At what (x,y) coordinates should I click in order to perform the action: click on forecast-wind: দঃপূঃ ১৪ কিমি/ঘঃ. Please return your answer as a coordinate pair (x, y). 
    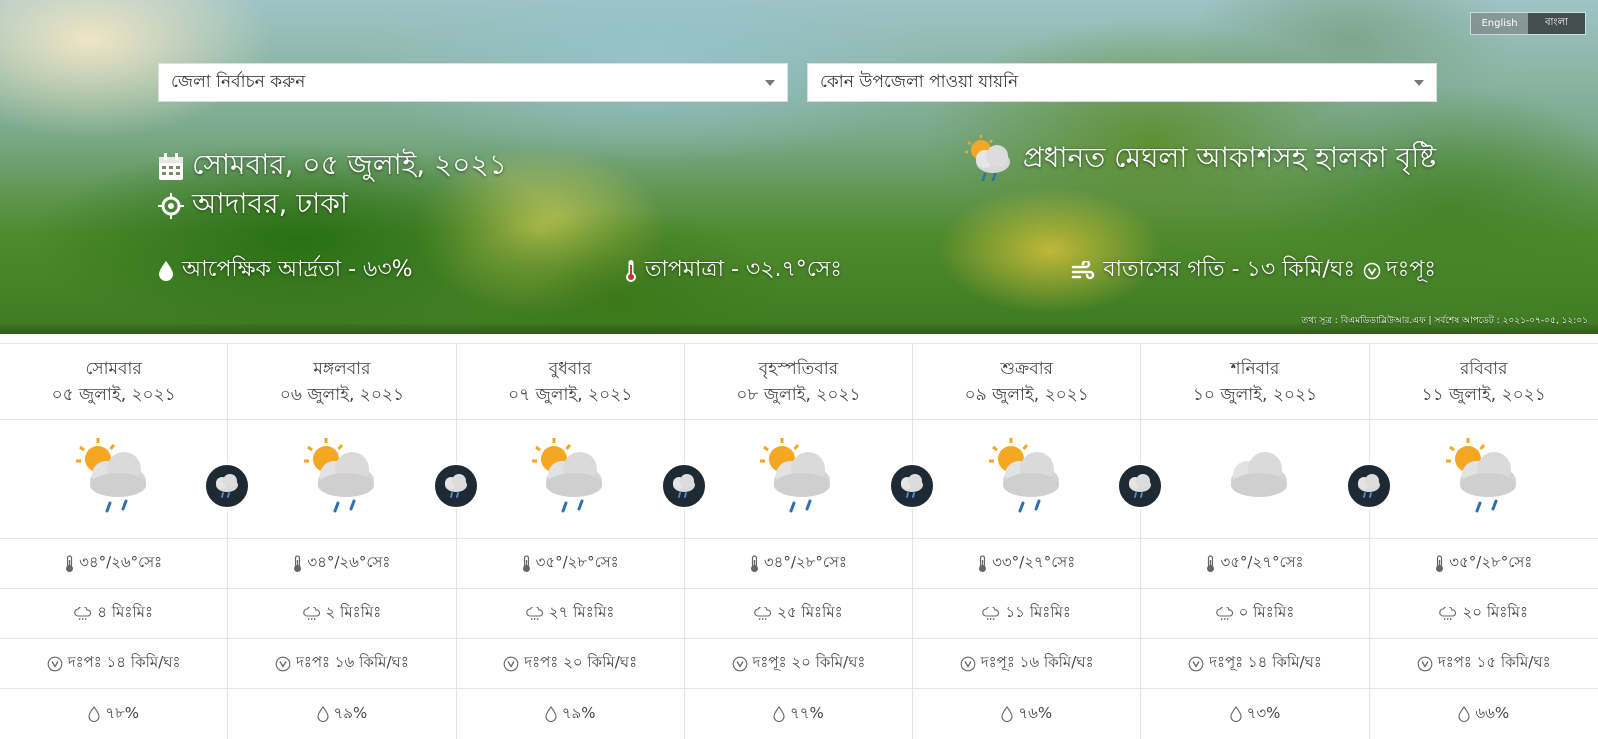
    Looking at the image, I should click on (1255, 664).